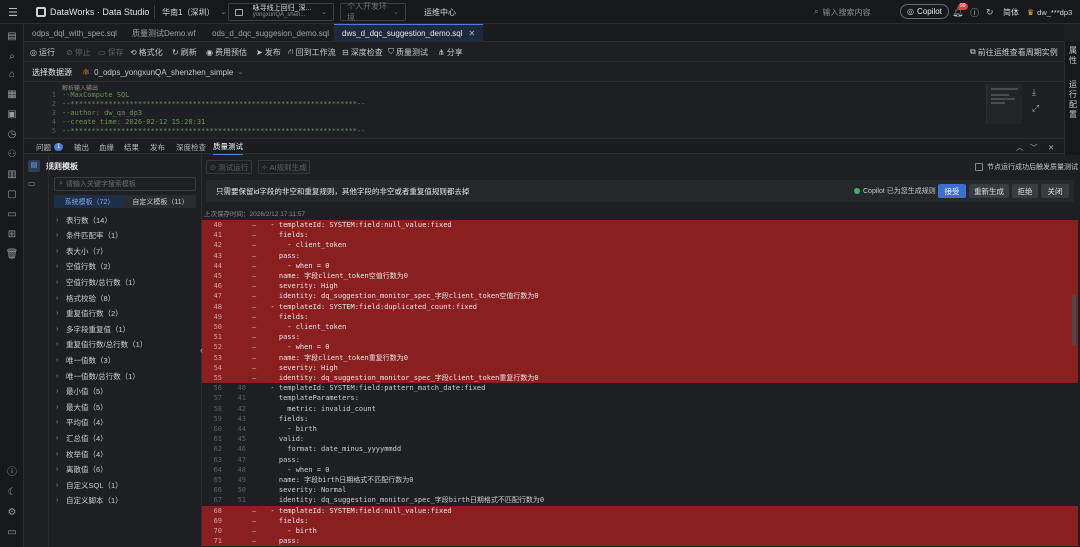 This screenshot has width=1080, height=547. What do you see at coordinates (440, 12) in the screenshot?
I see `ops-center-link: 运维中心` at bounding box center [440, 12].